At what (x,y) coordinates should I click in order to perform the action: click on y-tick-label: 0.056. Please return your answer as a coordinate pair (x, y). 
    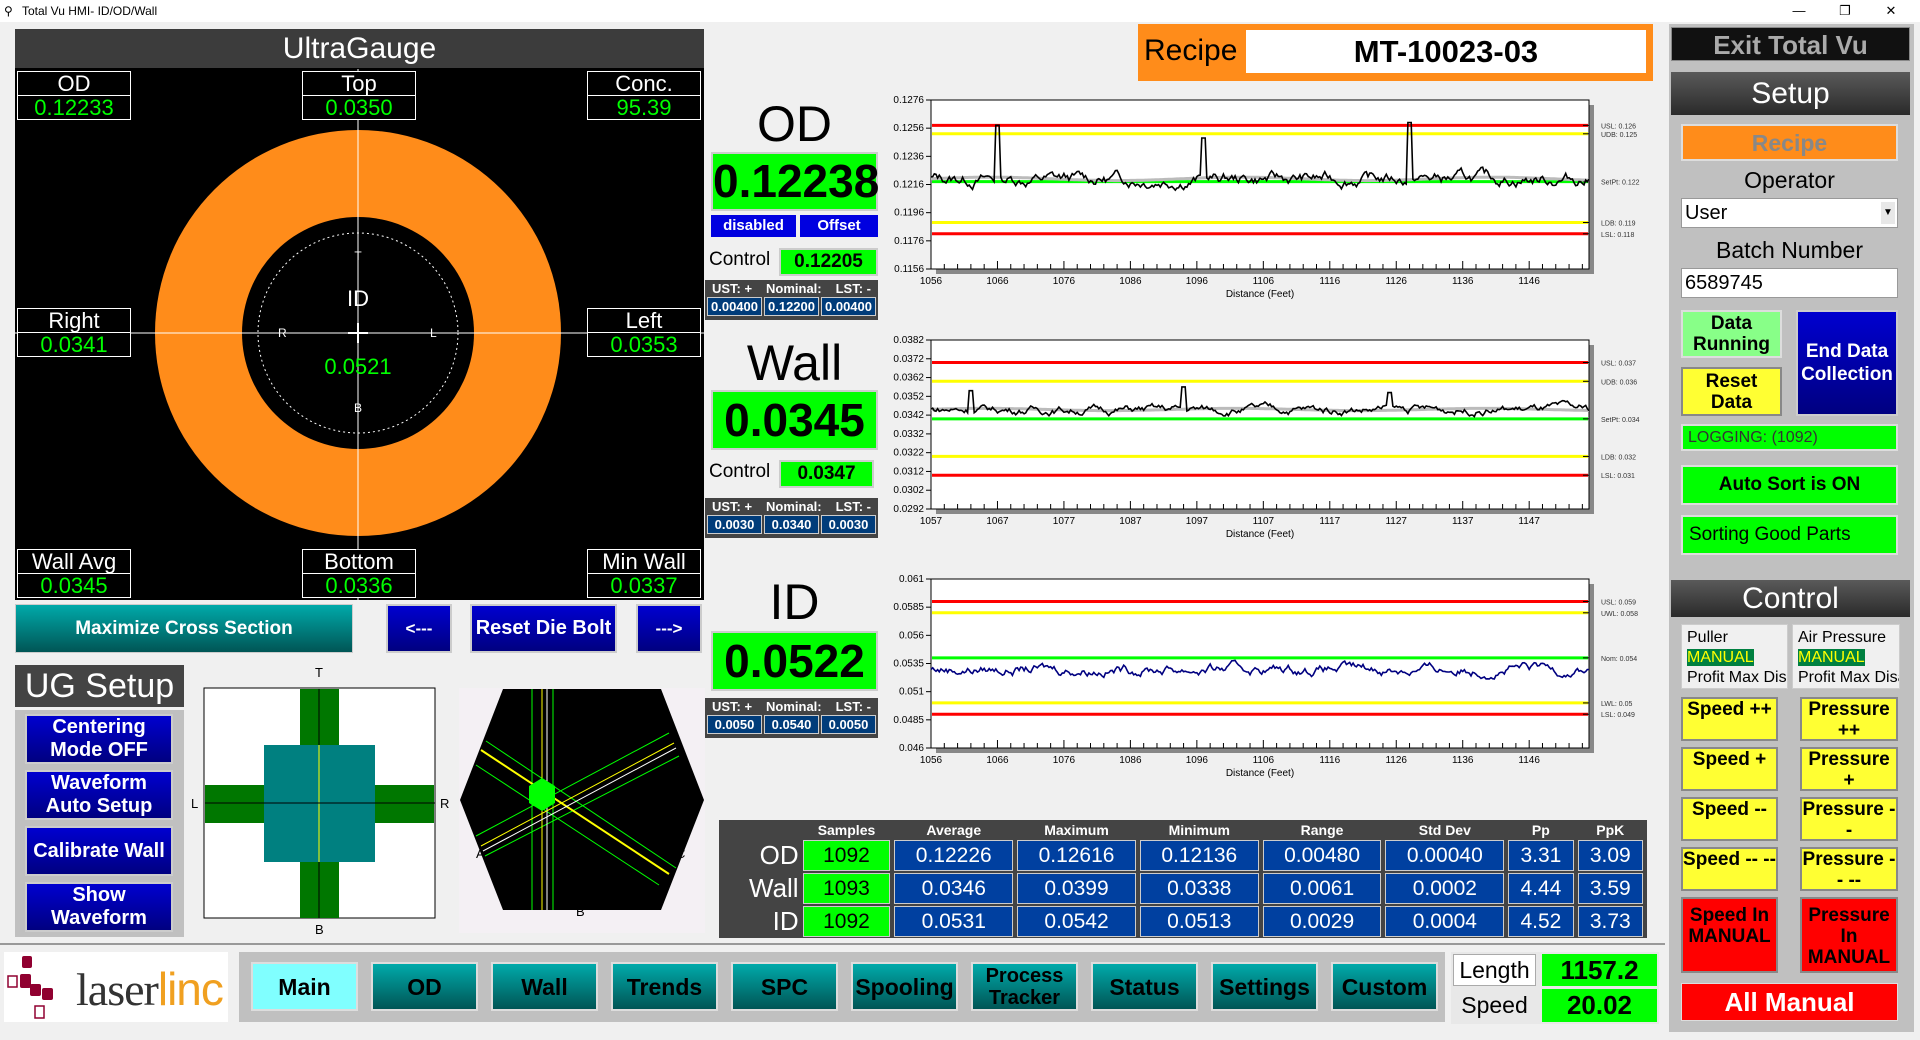
    Looking at the image, I should click on (911, 635).